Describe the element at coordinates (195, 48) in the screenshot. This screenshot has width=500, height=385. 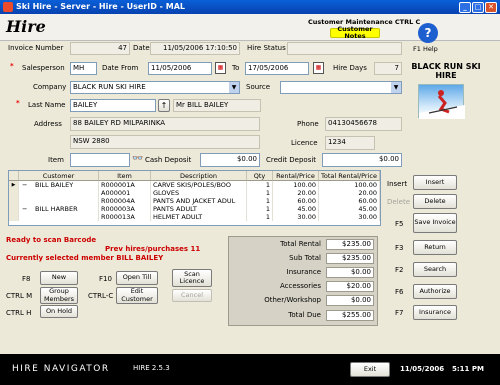
I see `date-field: 11/05/2006 17:10:50` at that location.